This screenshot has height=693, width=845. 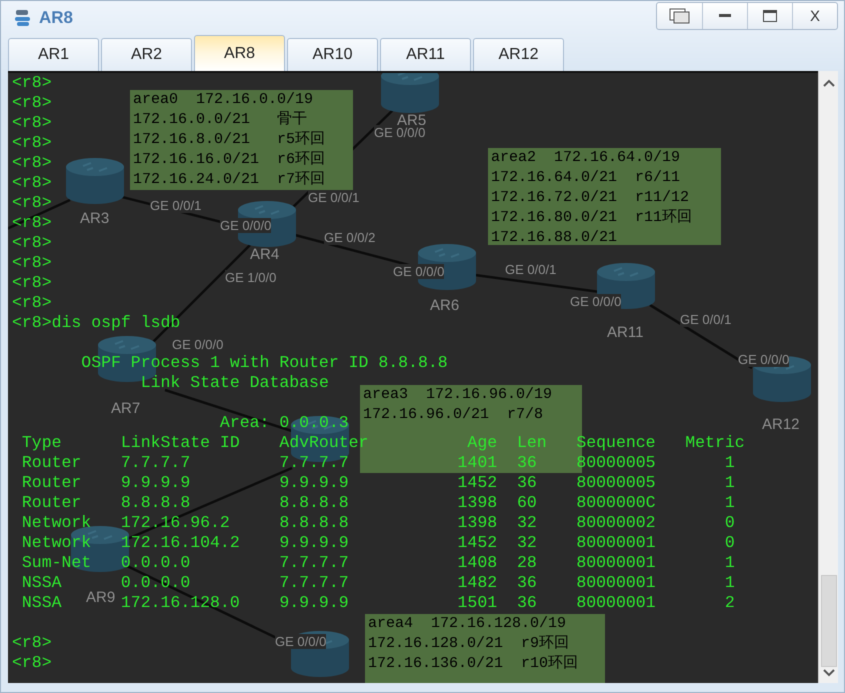 I want to click on output-text: OSPF Process 1 with Router ID 8.8.8.8, so click(x=264, y=362).